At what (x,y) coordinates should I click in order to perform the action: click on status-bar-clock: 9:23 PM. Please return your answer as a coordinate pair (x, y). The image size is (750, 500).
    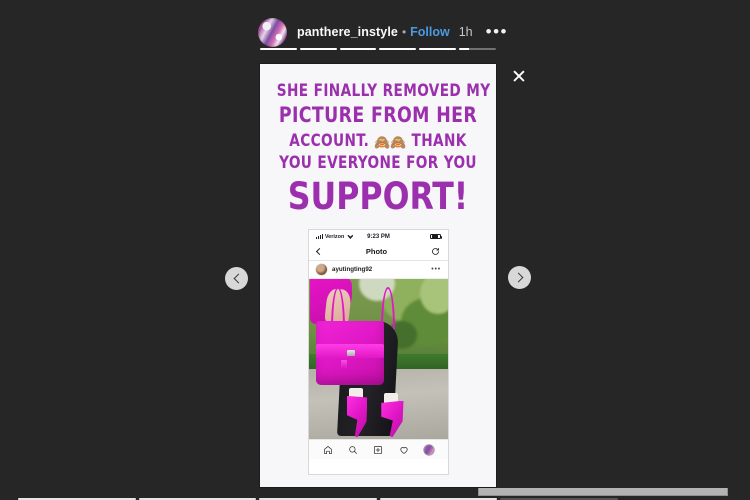
    Looking at the image, I should click on (378, 236).